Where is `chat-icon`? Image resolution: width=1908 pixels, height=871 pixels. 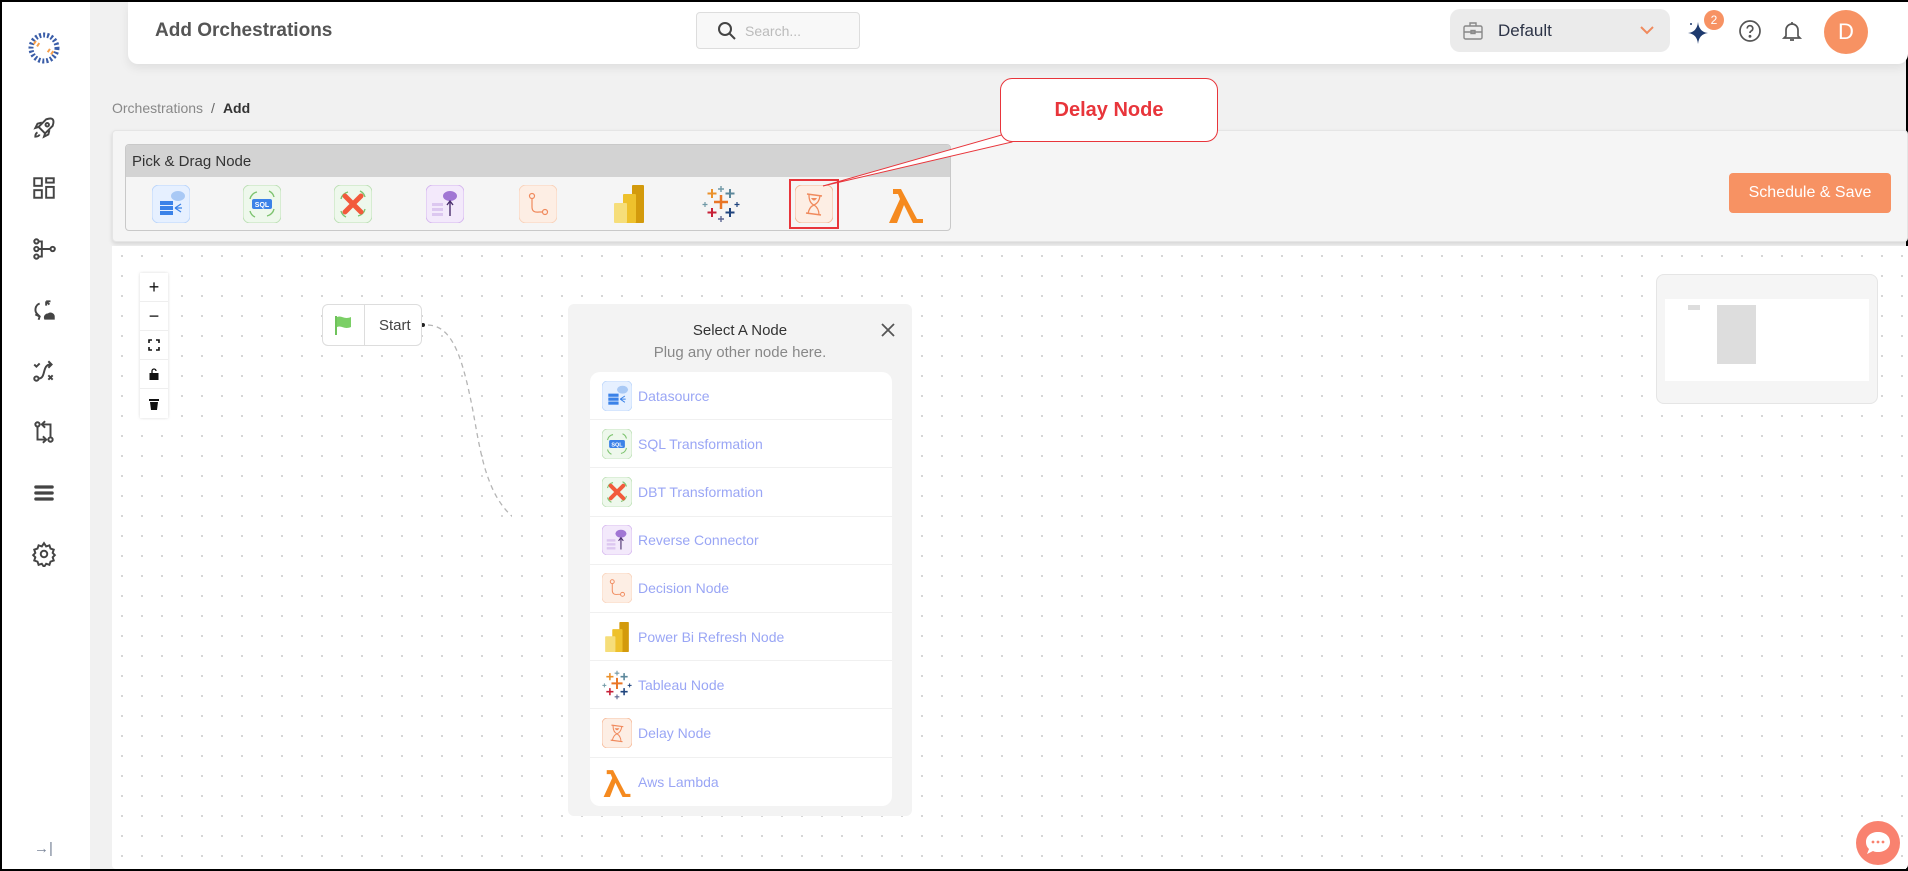 chat-icon is located at coordinates (1878, 843).